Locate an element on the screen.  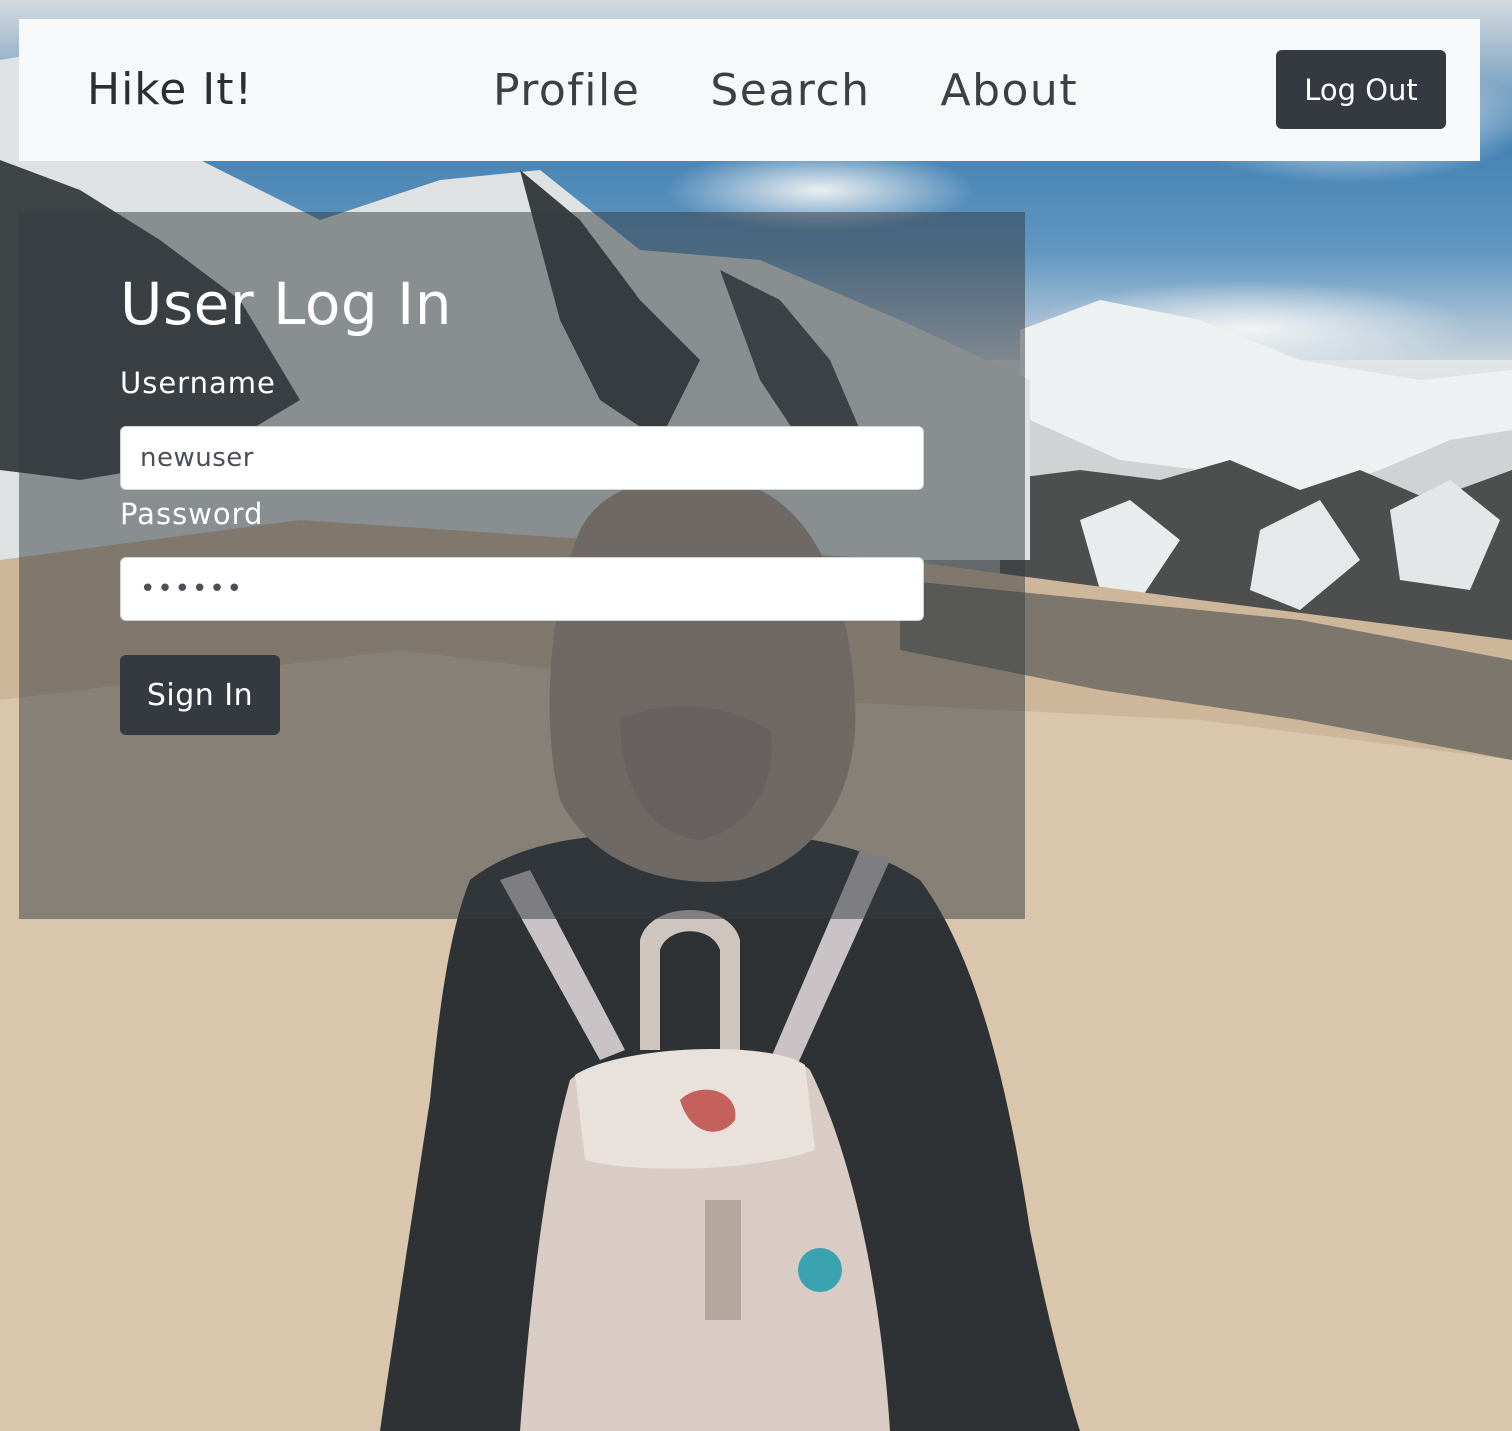
nav-links: Profile Search About is located at coordinates (785, 90).